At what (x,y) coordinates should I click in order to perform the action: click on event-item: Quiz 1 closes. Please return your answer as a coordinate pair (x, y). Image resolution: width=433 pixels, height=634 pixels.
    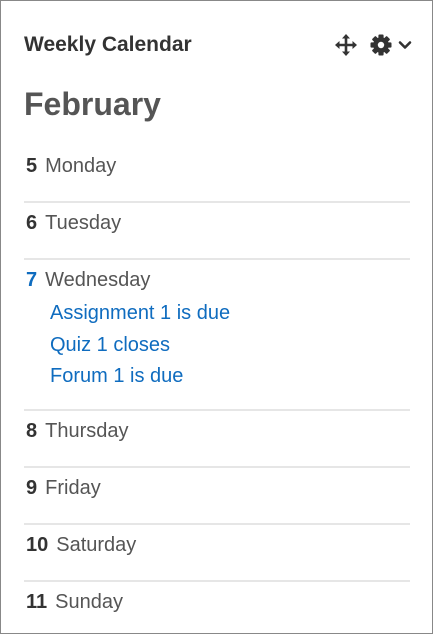
    Looking at the image, I should click on (230, 346).